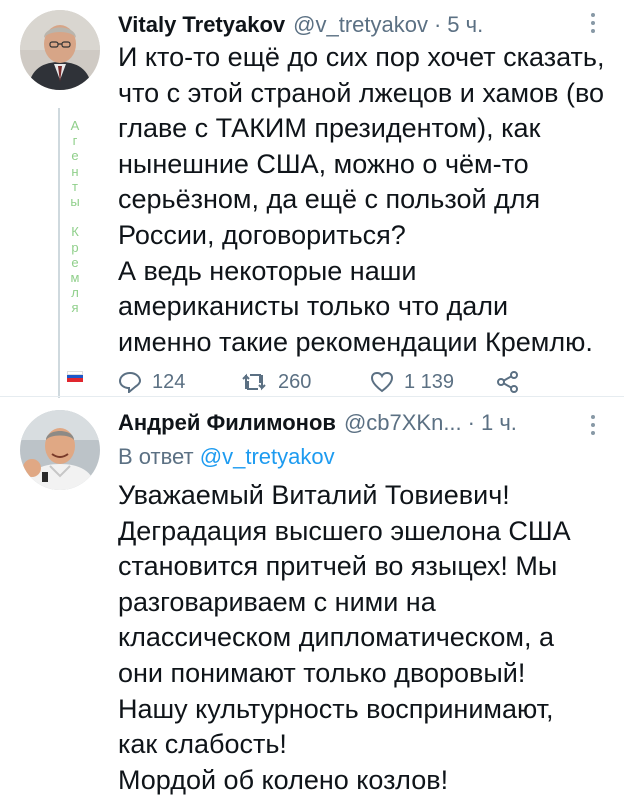  What do you see at coordinates (75, 293) in the screenshot?
I see `side-label-char: л` at bounding box center [75, 293].